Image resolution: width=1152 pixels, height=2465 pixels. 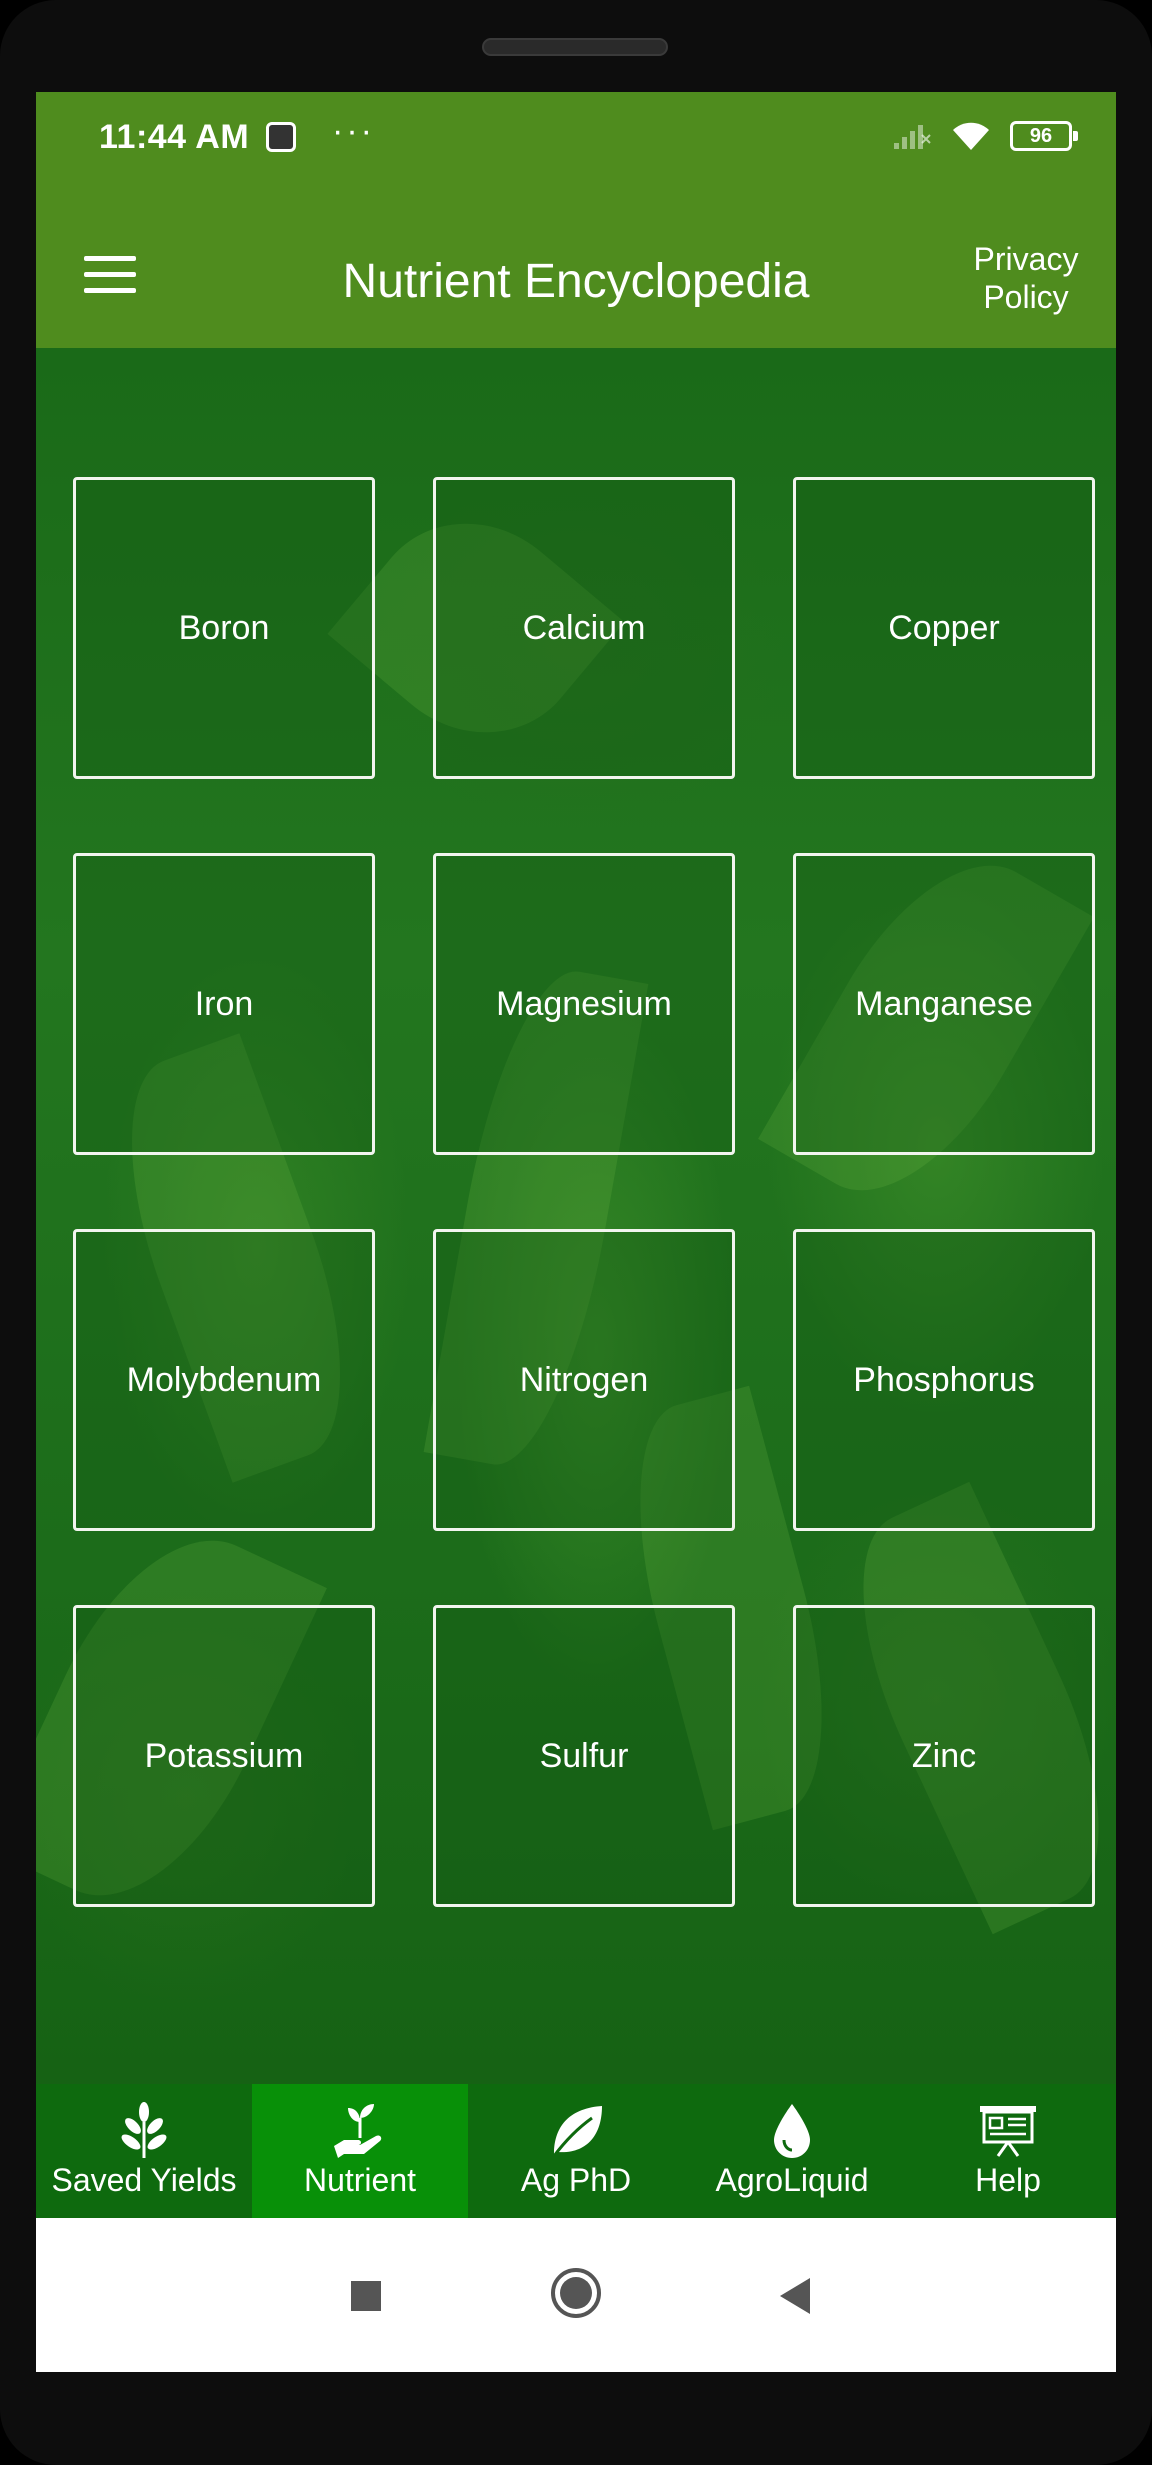 I want to click on recent-apps-button, so click(x=366, y=2296).